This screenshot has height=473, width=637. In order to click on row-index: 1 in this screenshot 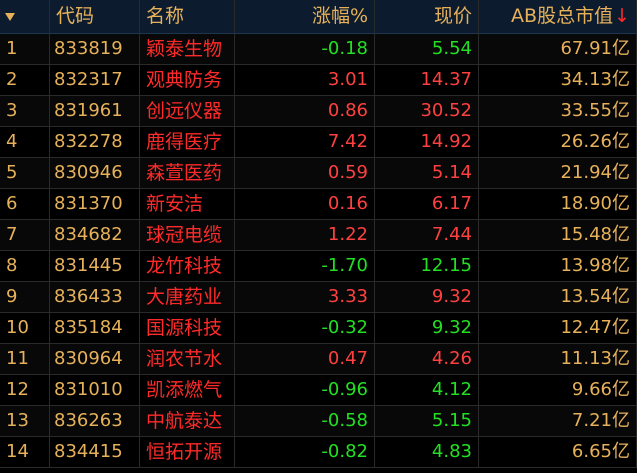, I will do `click(25, 49)`.